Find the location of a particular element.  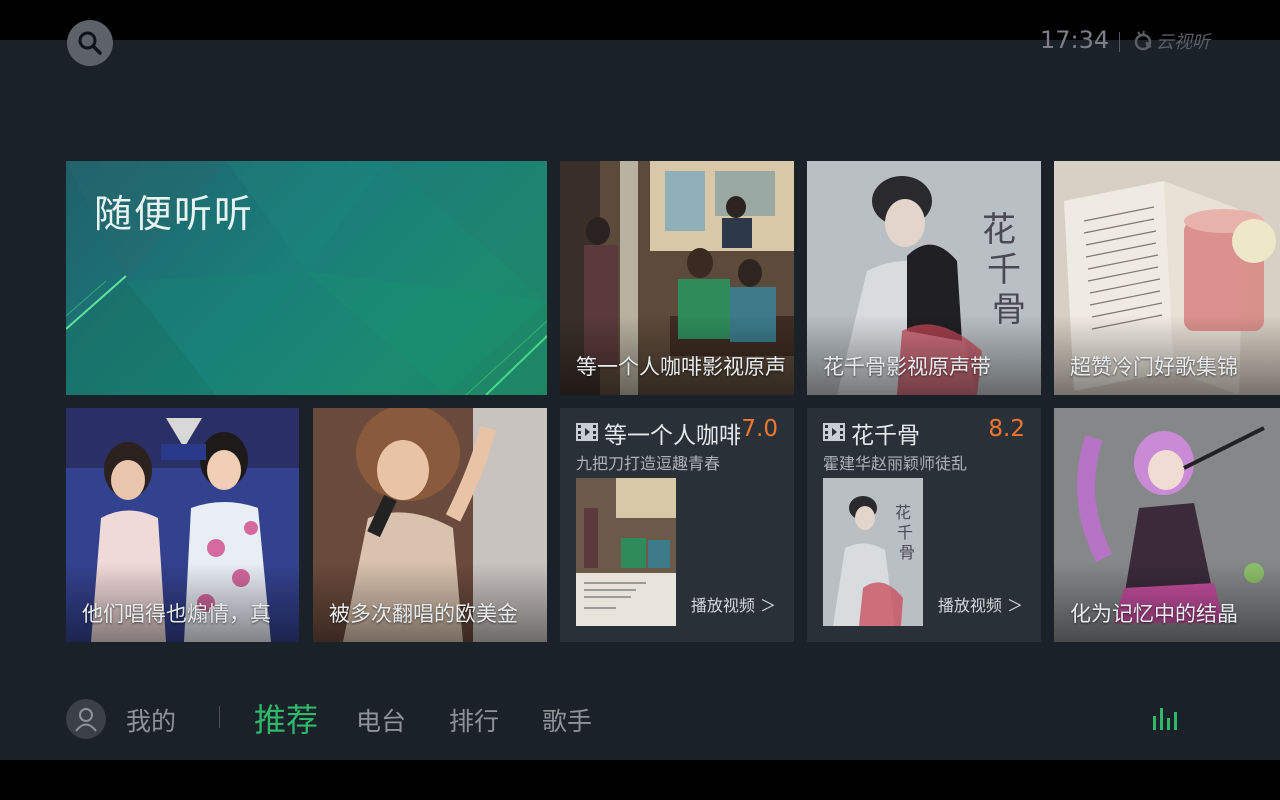

user-icon is located at coordinates (86, 720).